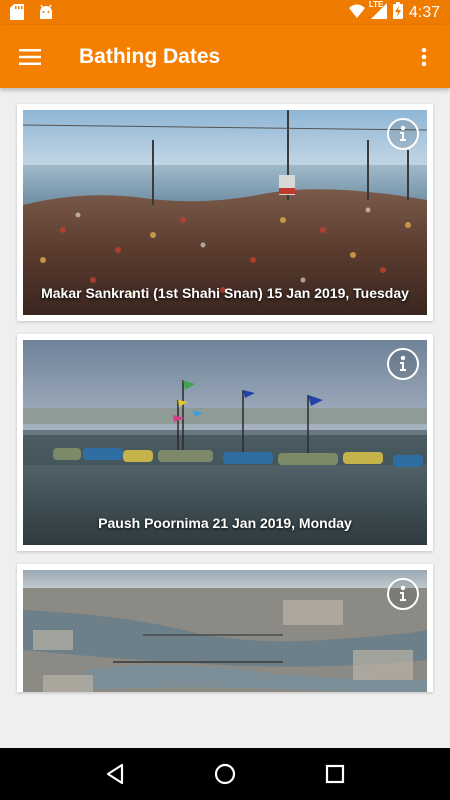 This screenshot has width=450, height=800. I want to click on signal-icon: LTE, so click(377, 12).